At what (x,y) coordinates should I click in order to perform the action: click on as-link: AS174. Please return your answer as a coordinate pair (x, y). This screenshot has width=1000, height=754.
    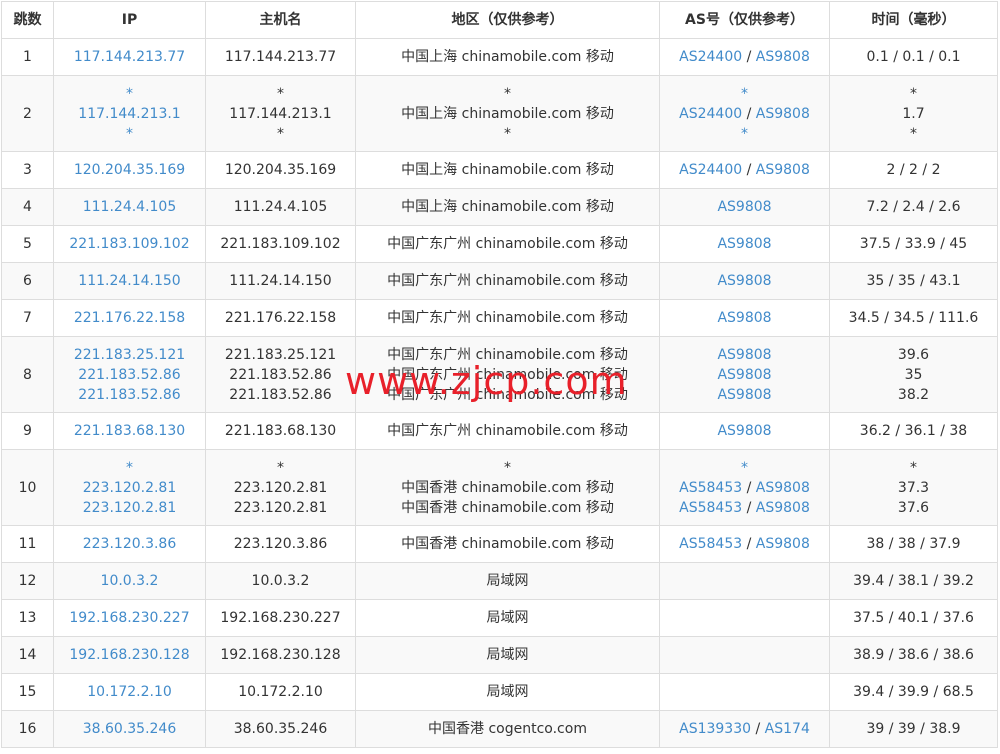
    Looking at the image, I should click on (787, 729).